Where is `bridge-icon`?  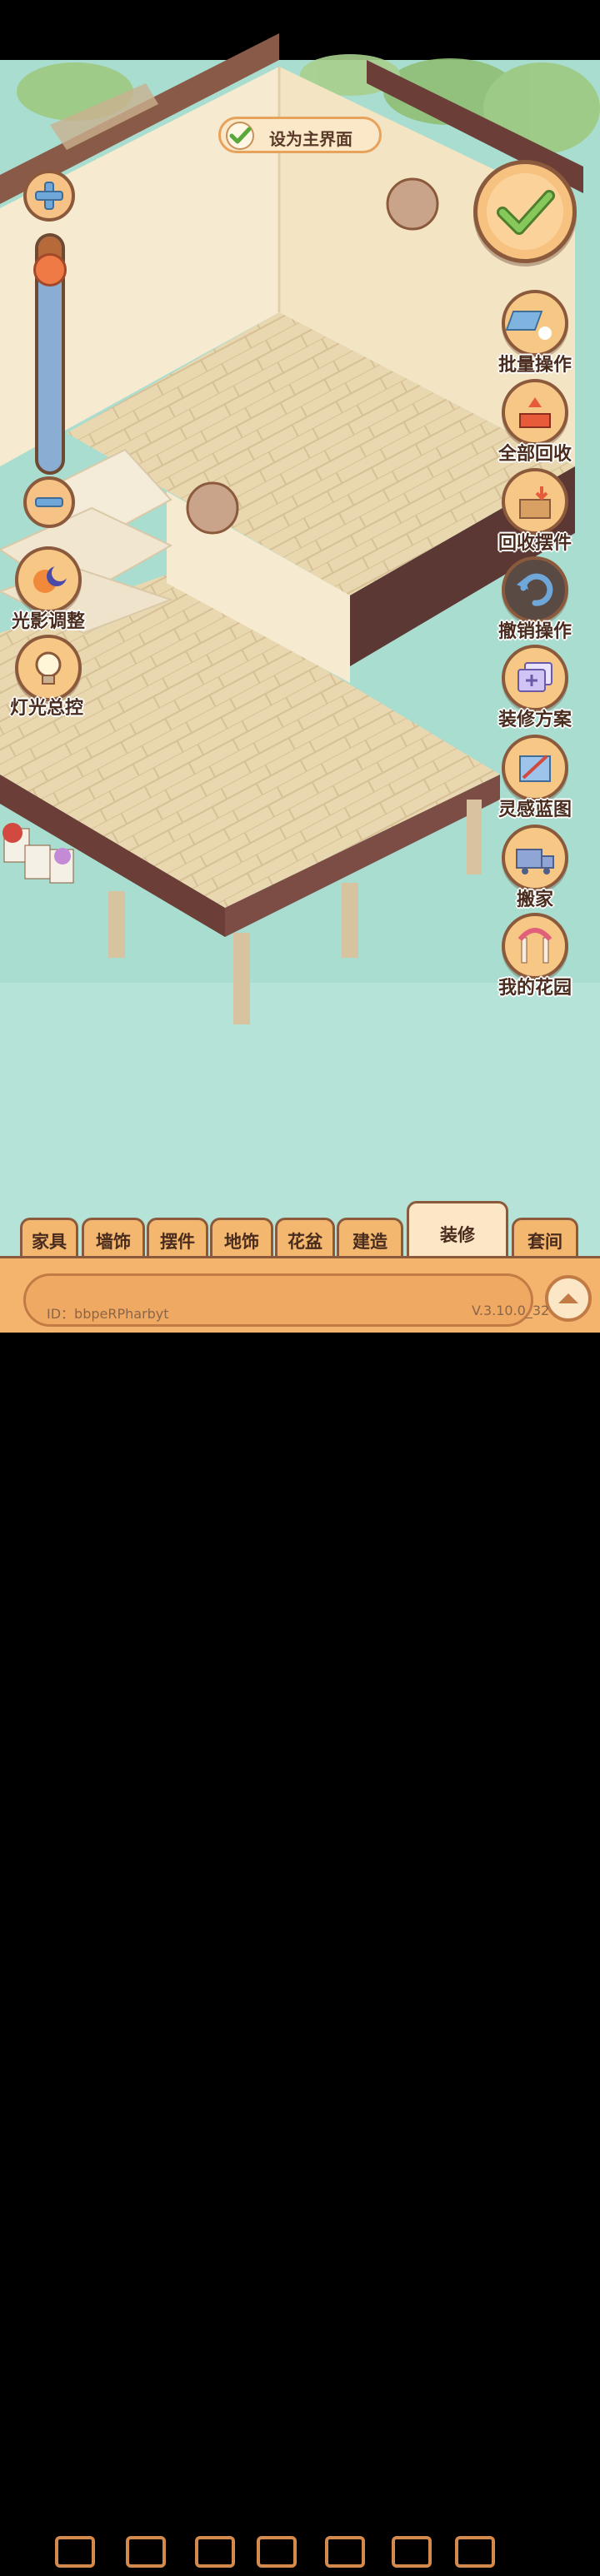 bridge-icon is located at coordinates (412, 2552).